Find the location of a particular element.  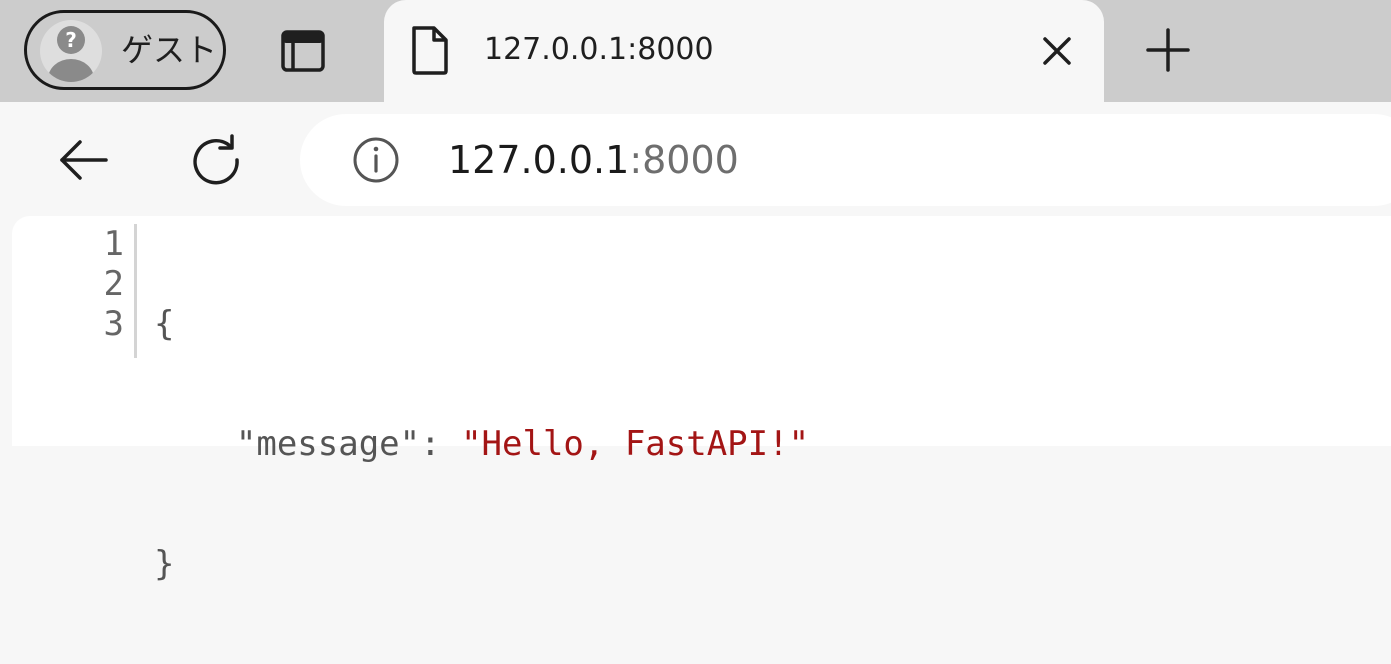

open-brace: { is located at coordinates (164, 324).